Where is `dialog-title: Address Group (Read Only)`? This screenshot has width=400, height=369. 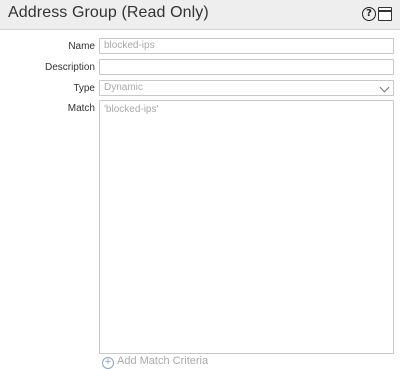
dialog-title: Address Group (Read Only) is located at coordinates (108, 12).